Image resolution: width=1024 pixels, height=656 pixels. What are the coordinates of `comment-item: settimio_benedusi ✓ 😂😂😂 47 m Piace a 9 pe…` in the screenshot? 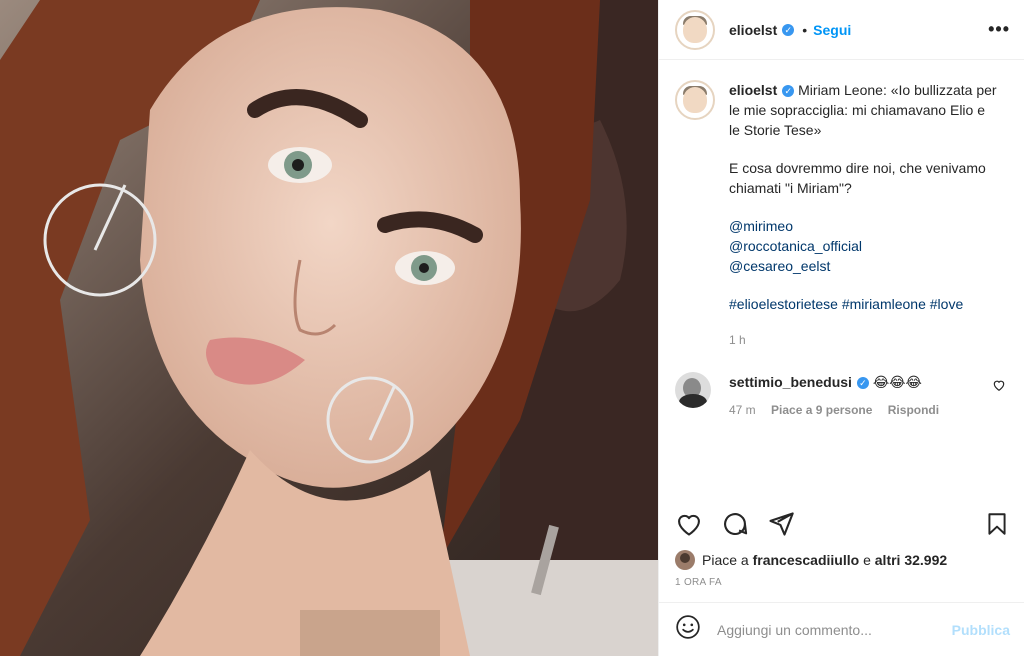 It's located at (841, 396).